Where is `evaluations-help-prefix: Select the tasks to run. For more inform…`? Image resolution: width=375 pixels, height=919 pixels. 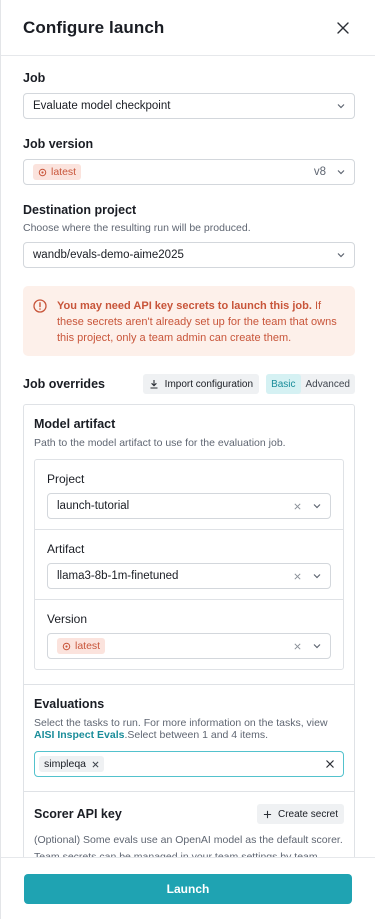
evaluations-help-prefix: Select the tasks to run. For more inform… is located at coordinates (181, 723).